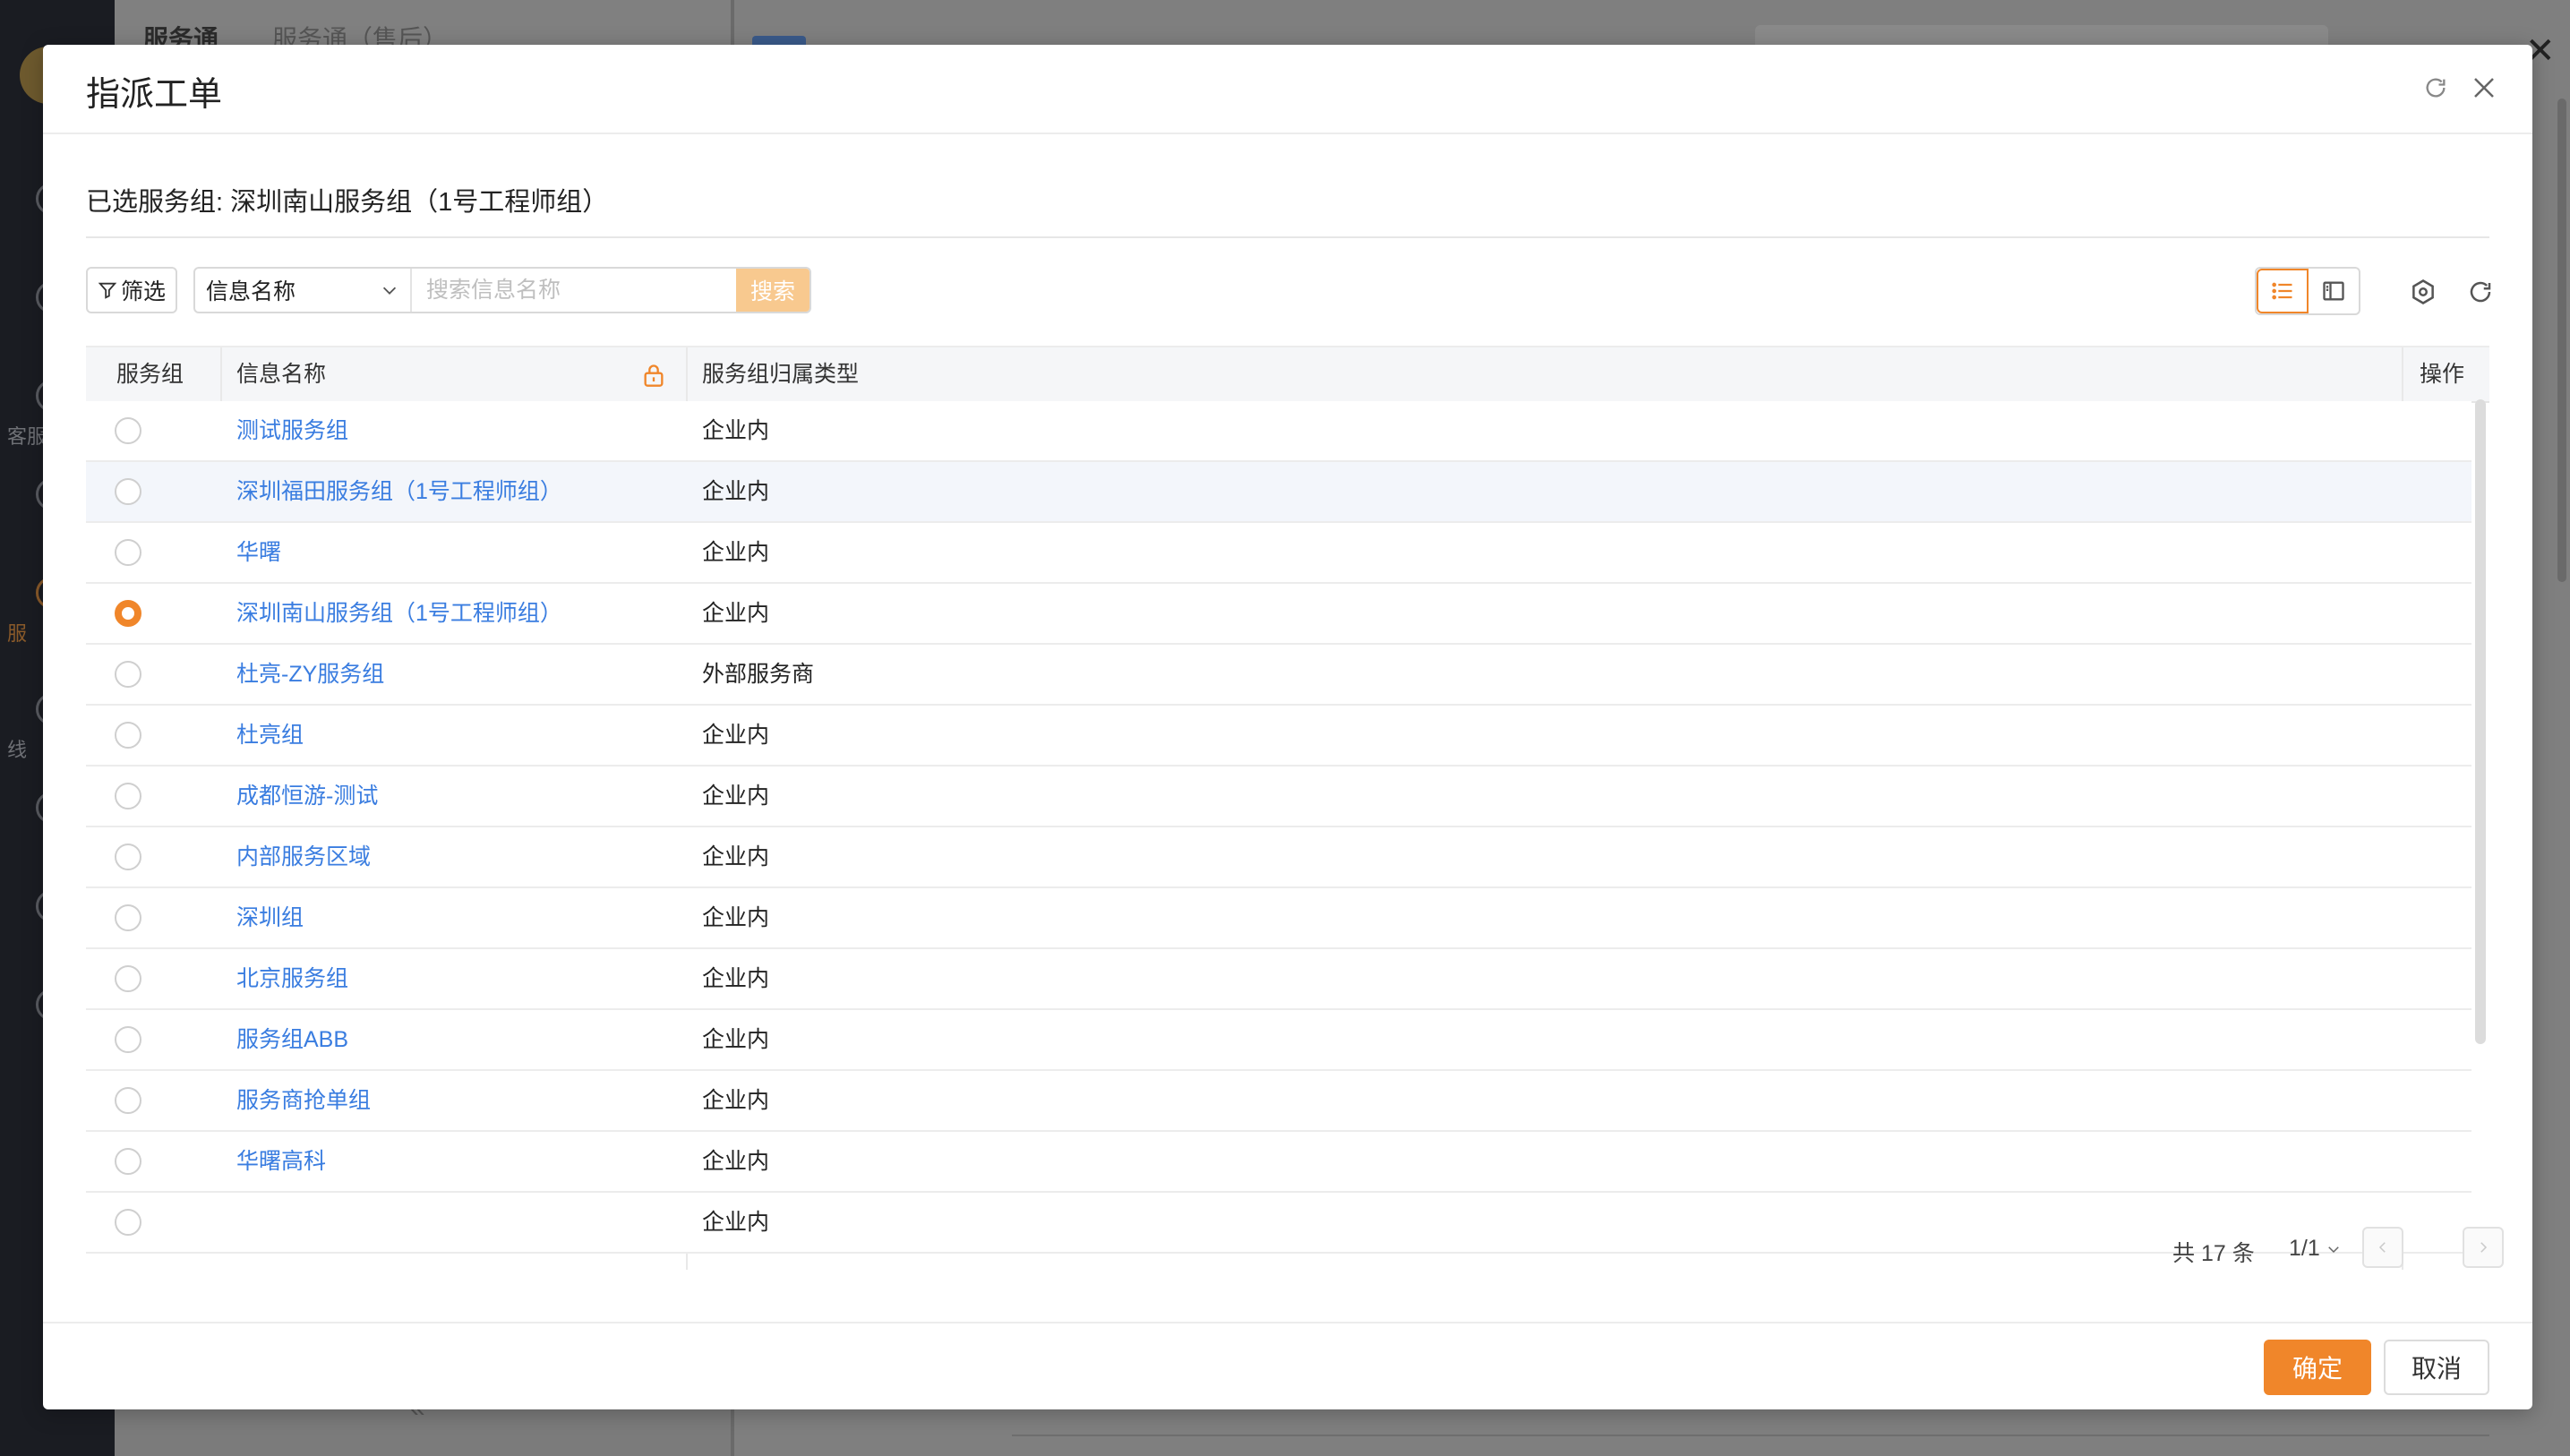 This screenshot has width=2570, height=1456. I want to click on table-row: 华曙 企业内, so click(1278, 553).